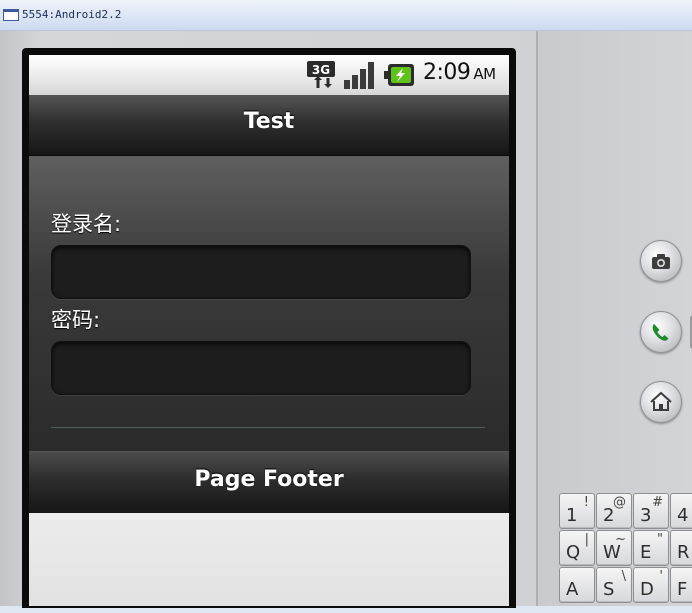  I want to click on footer-title: Page Footer, so click(269, 479).